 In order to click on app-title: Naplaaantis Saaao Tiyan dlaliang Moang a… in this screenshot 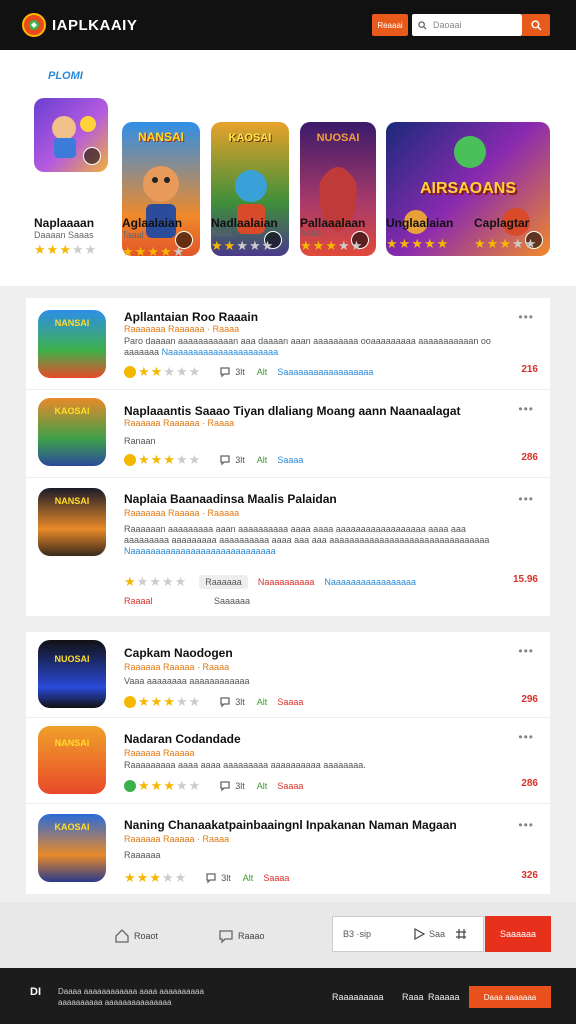, I will do `click(292, 411)`.